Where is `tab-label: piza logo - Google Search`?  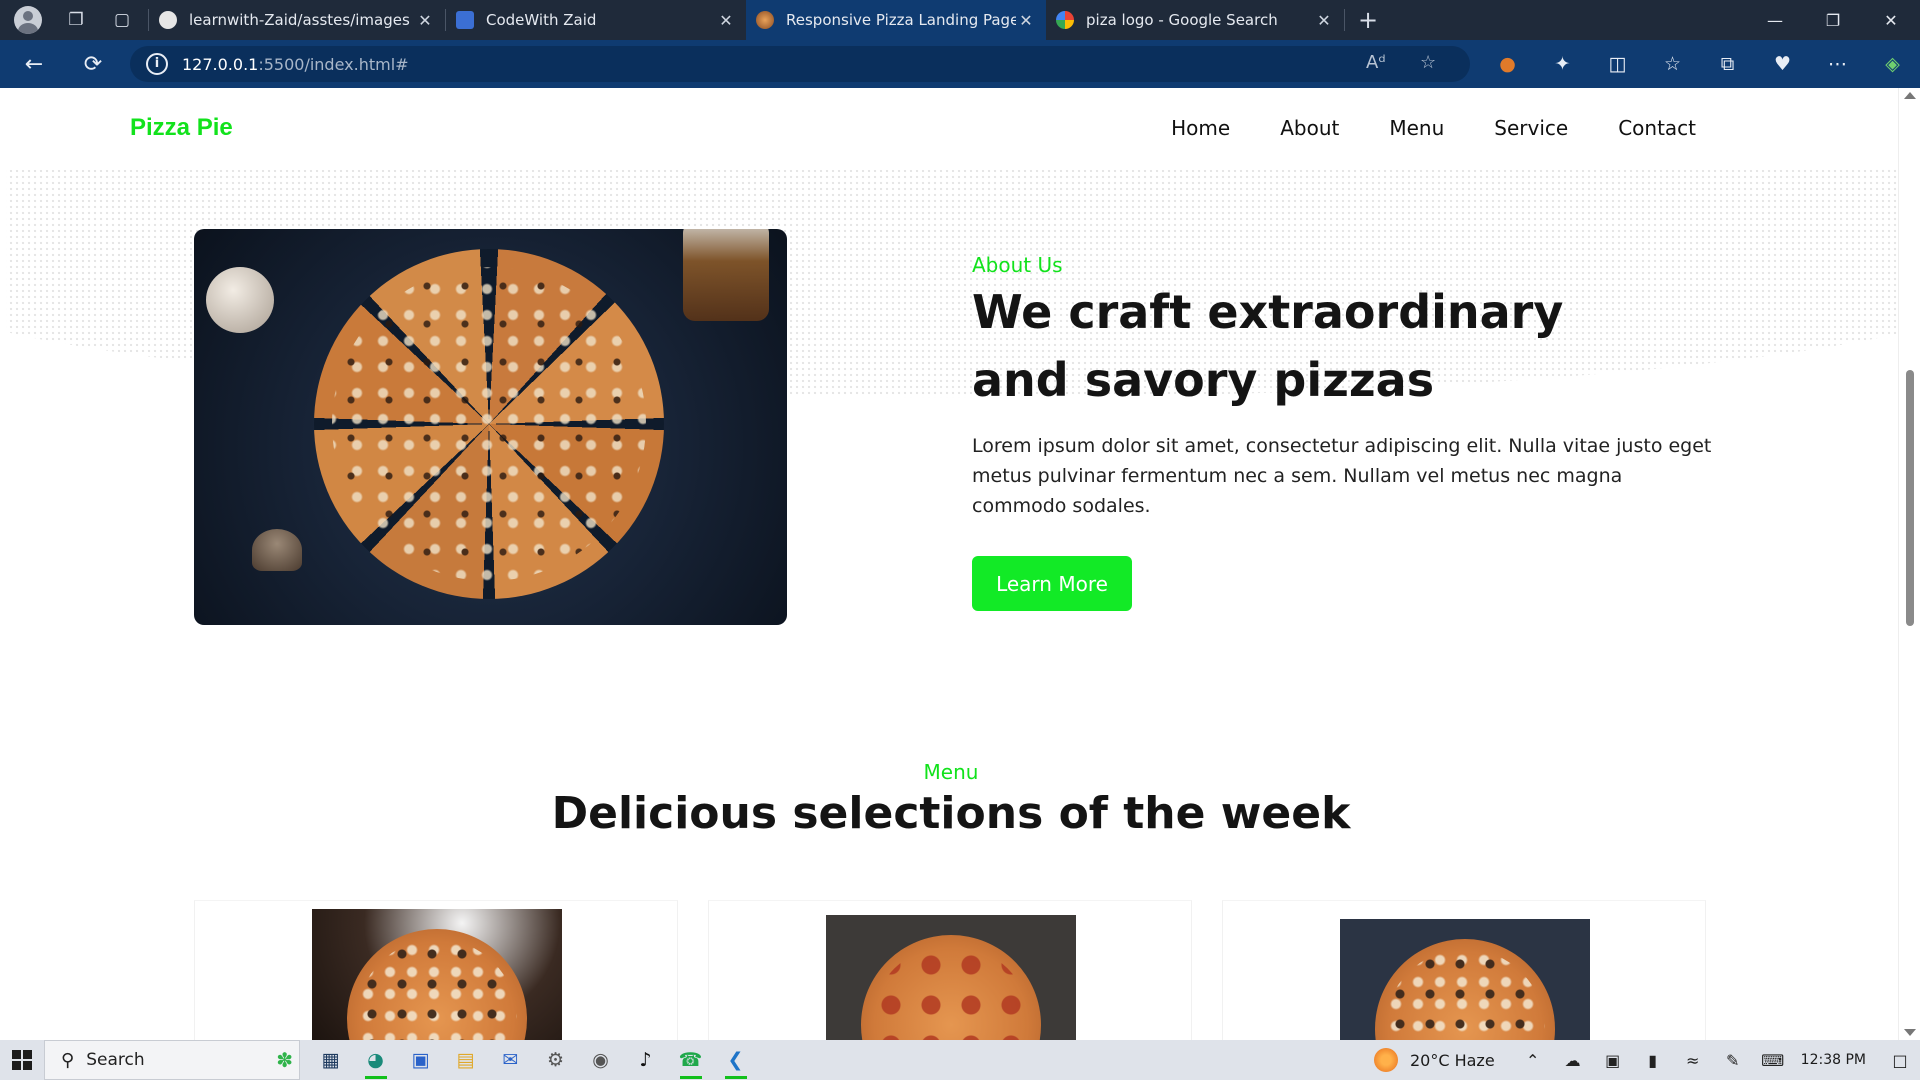 tab-label: piza logo - Google Search is located at coordinates (1182, 20).